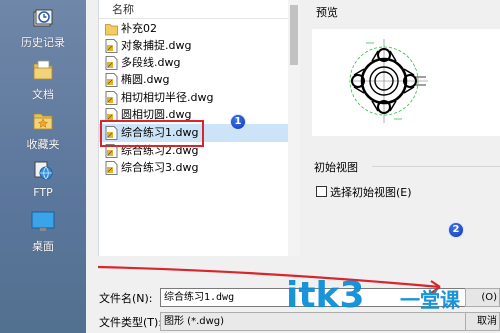 The image size is (500, 333). What do you see at coordinates (325, 295) in the screenshot?
I see `watermark-logo: itk3` at bounding box center [325, 295].